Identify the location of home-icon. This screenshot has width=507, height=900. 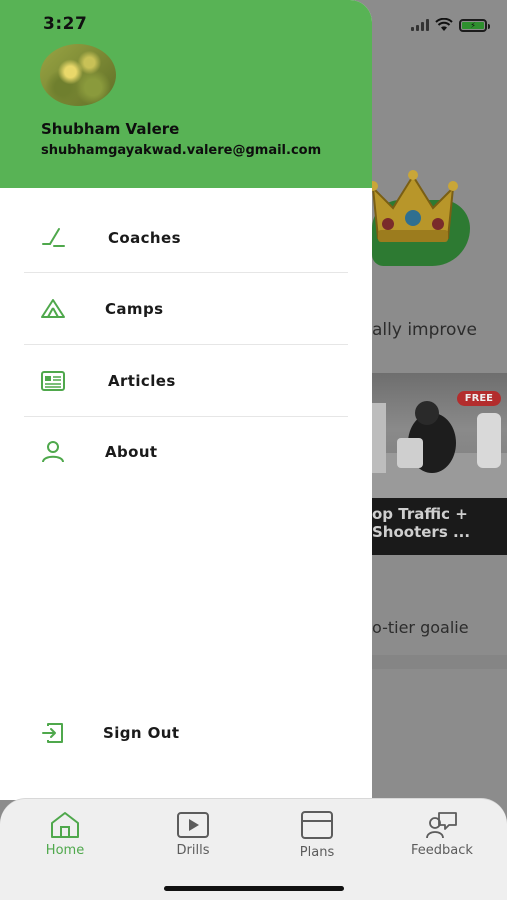
(65, 825).